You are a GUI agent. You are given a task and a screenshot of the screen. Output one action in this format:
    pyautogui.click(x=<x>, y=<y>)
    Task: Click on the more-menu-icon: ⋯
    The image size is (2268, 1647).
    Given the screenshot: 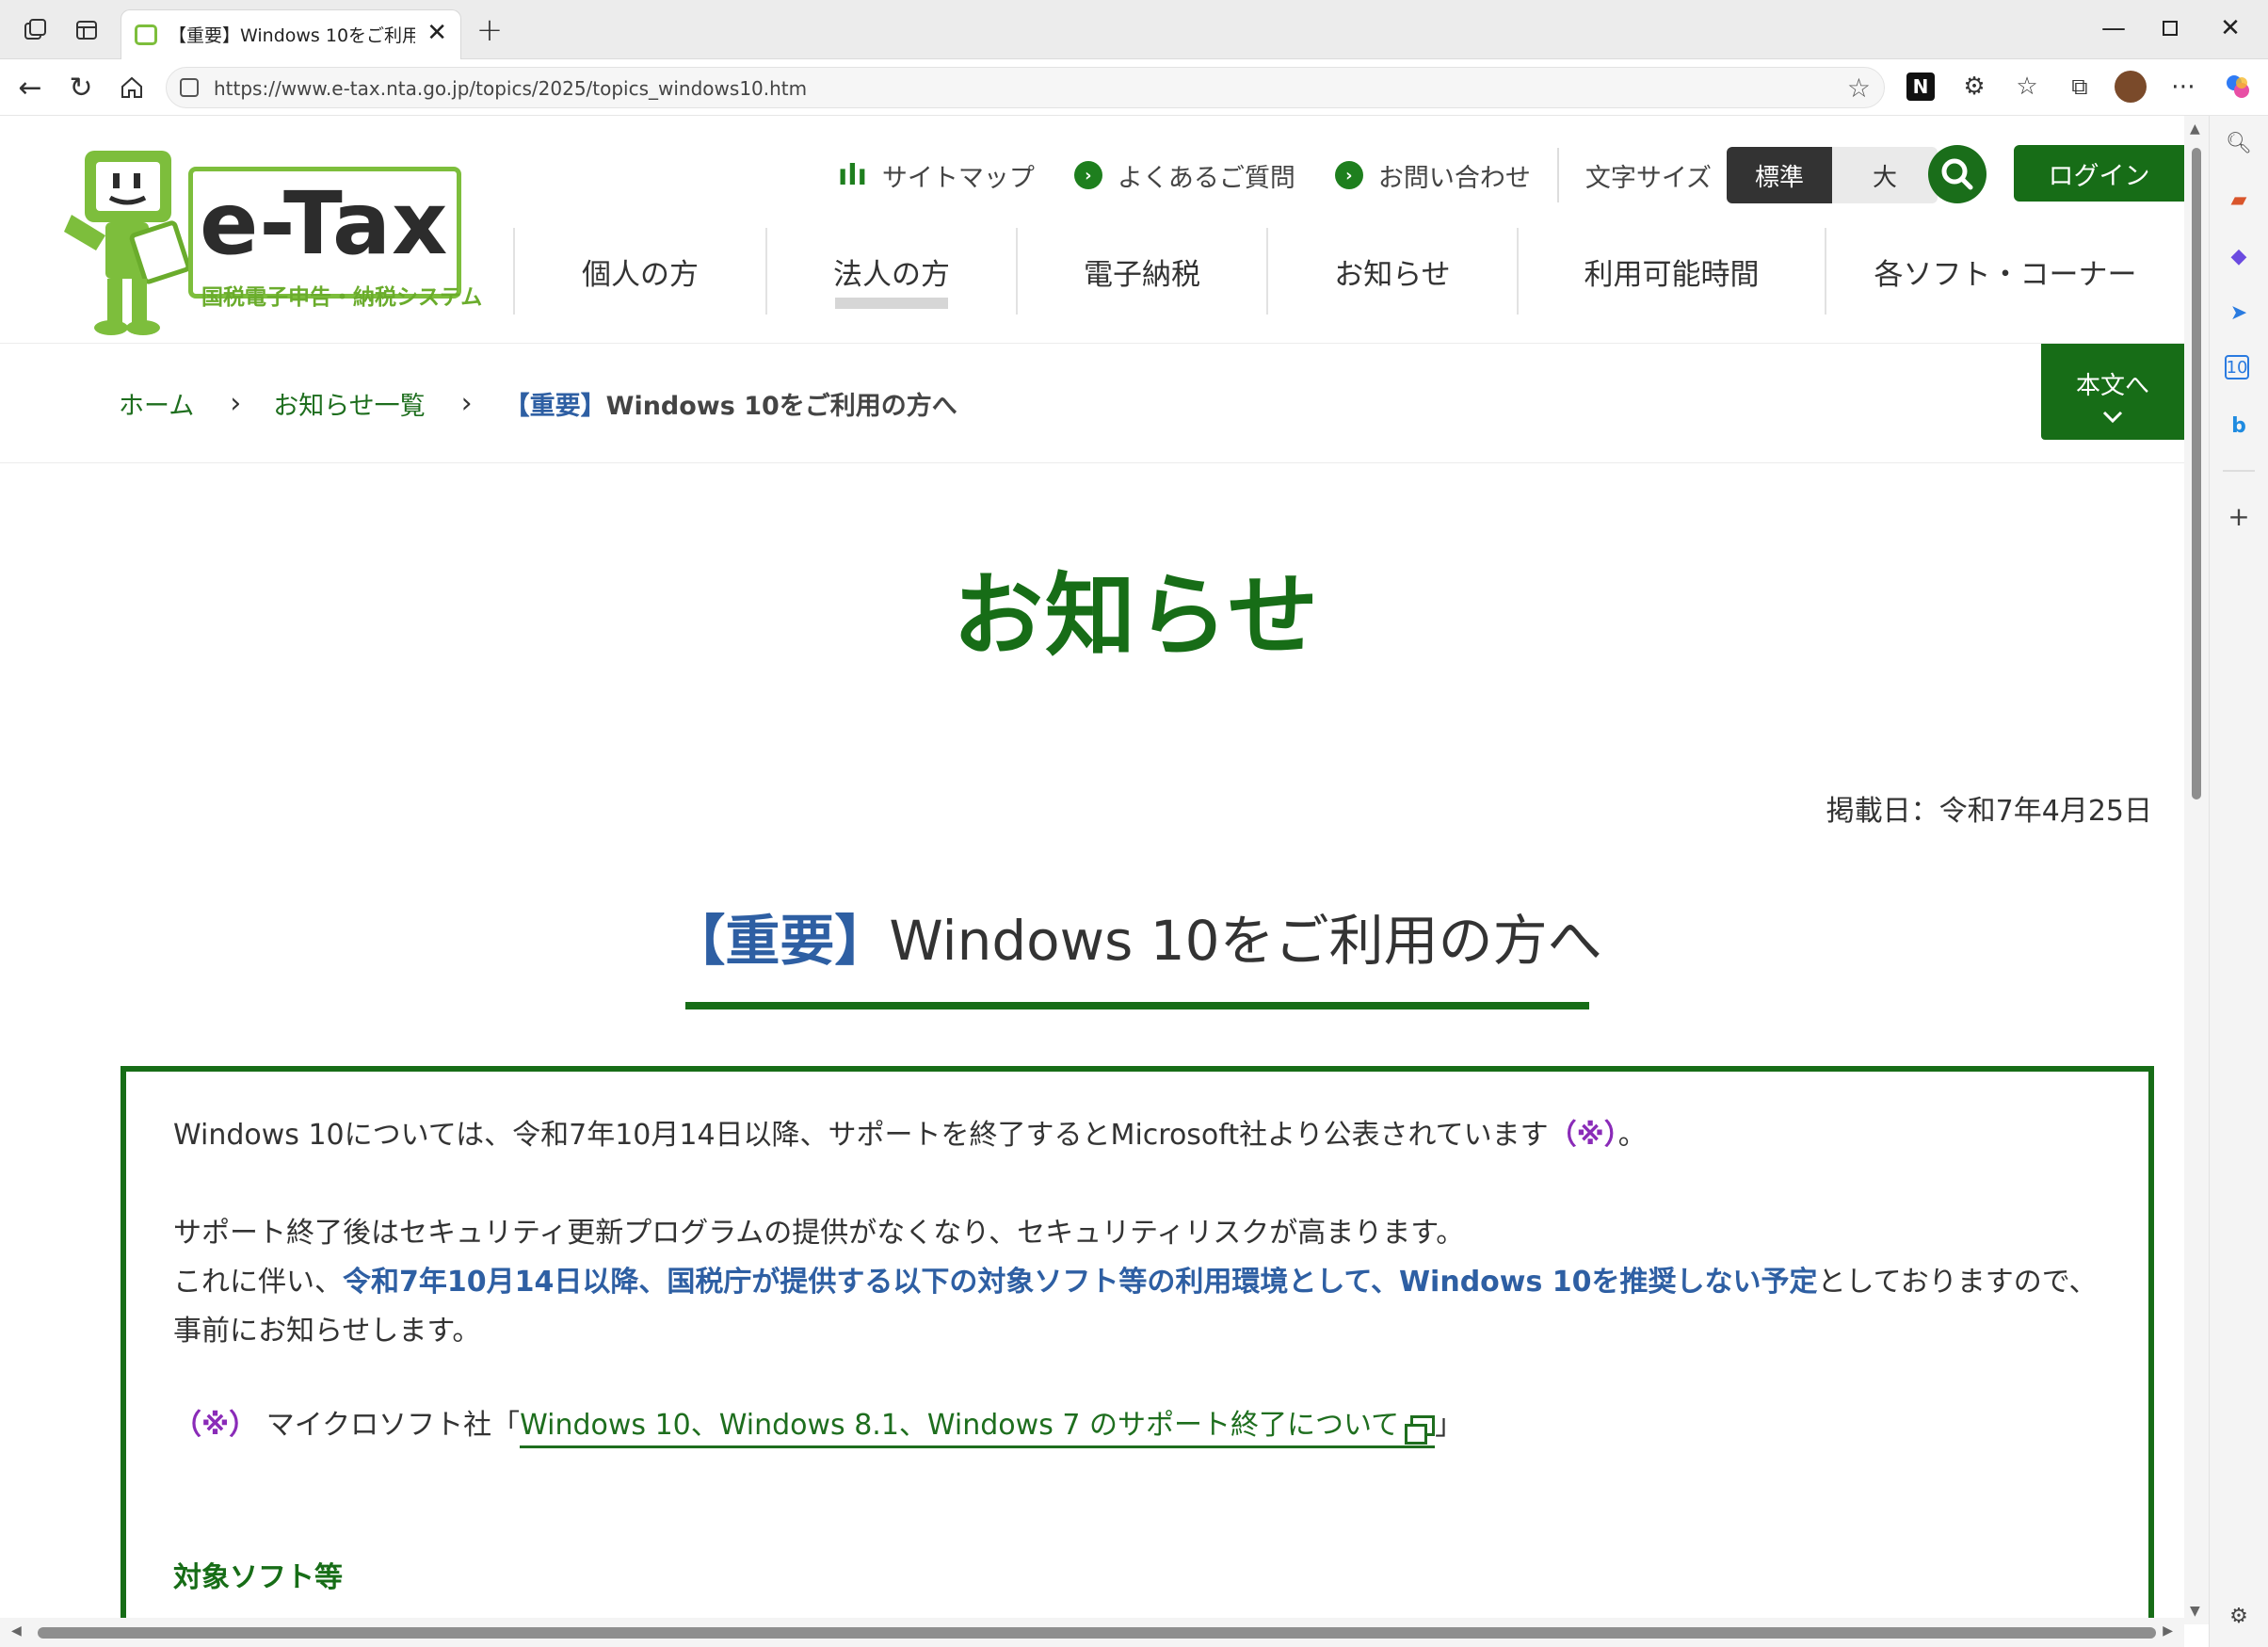 What is the action you would take?
    pyautogui.click(x=2183, y=87)
    